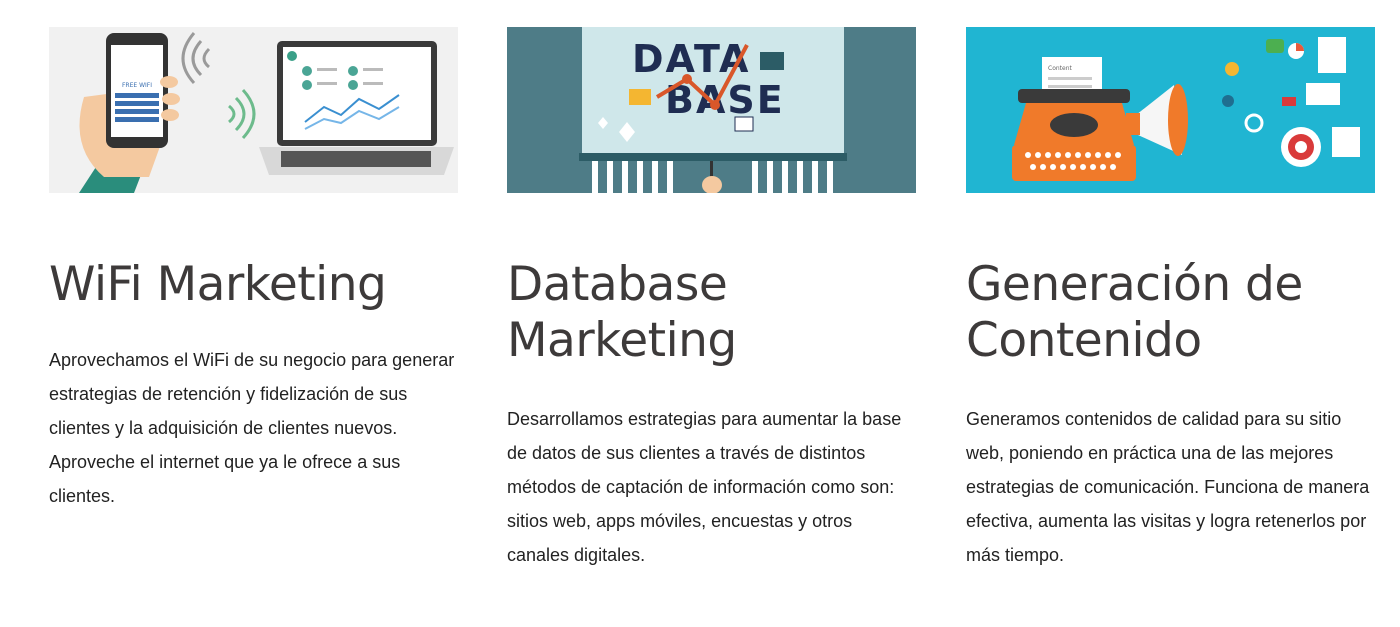 Image resolution: width=1400 pixels, height=627 pixels. Describe the element at coordinates (1060, 68) in the screenshot. I see `content-paper-label: Content` at that location.